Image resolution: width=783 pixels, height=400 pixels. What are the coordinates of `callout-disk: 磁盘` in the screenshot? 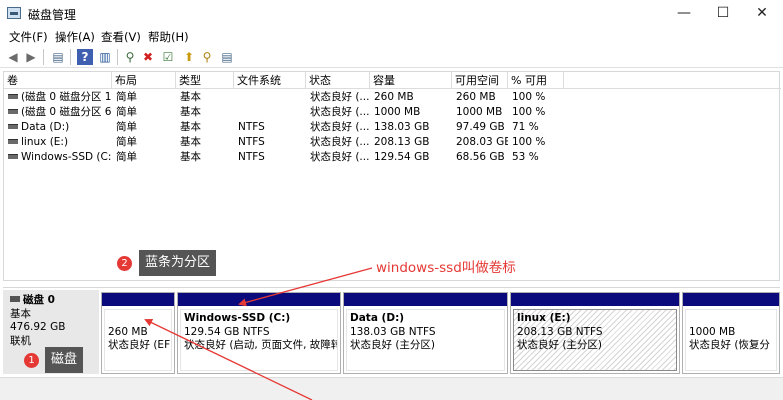 It's located at (64, 360).